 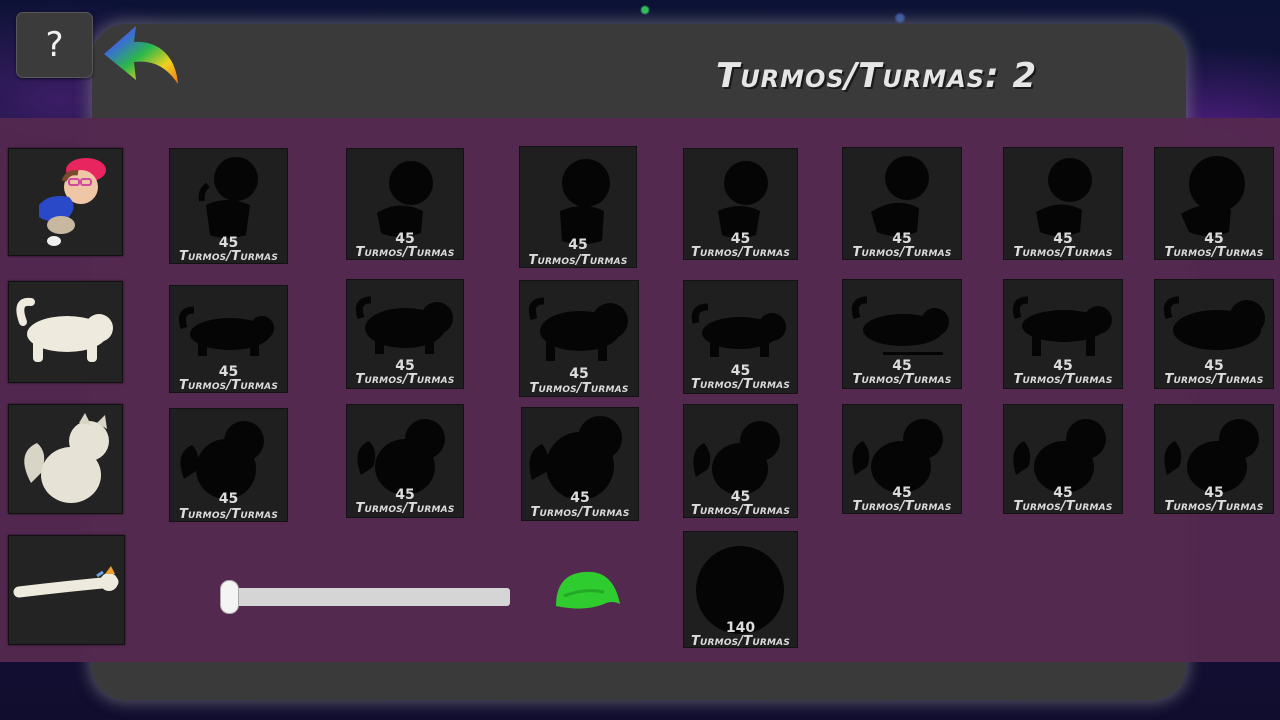 I want to click on long-cat-icon, so click(x=66, y=582).